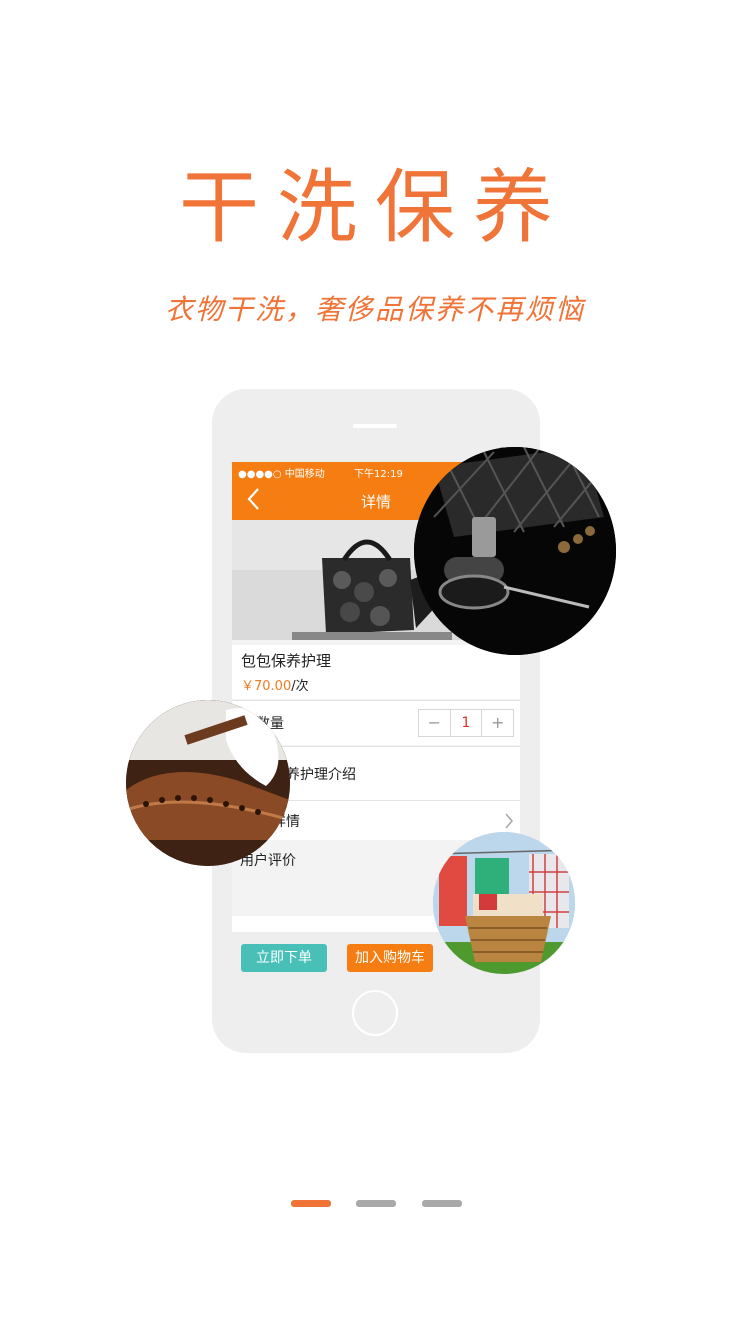 The width and height of the screenshot is (750, 1334). What do you see at coordinates (509, 821) in the screenshot?
I see `chevron-right-icon` at bounding box center [509, 821].